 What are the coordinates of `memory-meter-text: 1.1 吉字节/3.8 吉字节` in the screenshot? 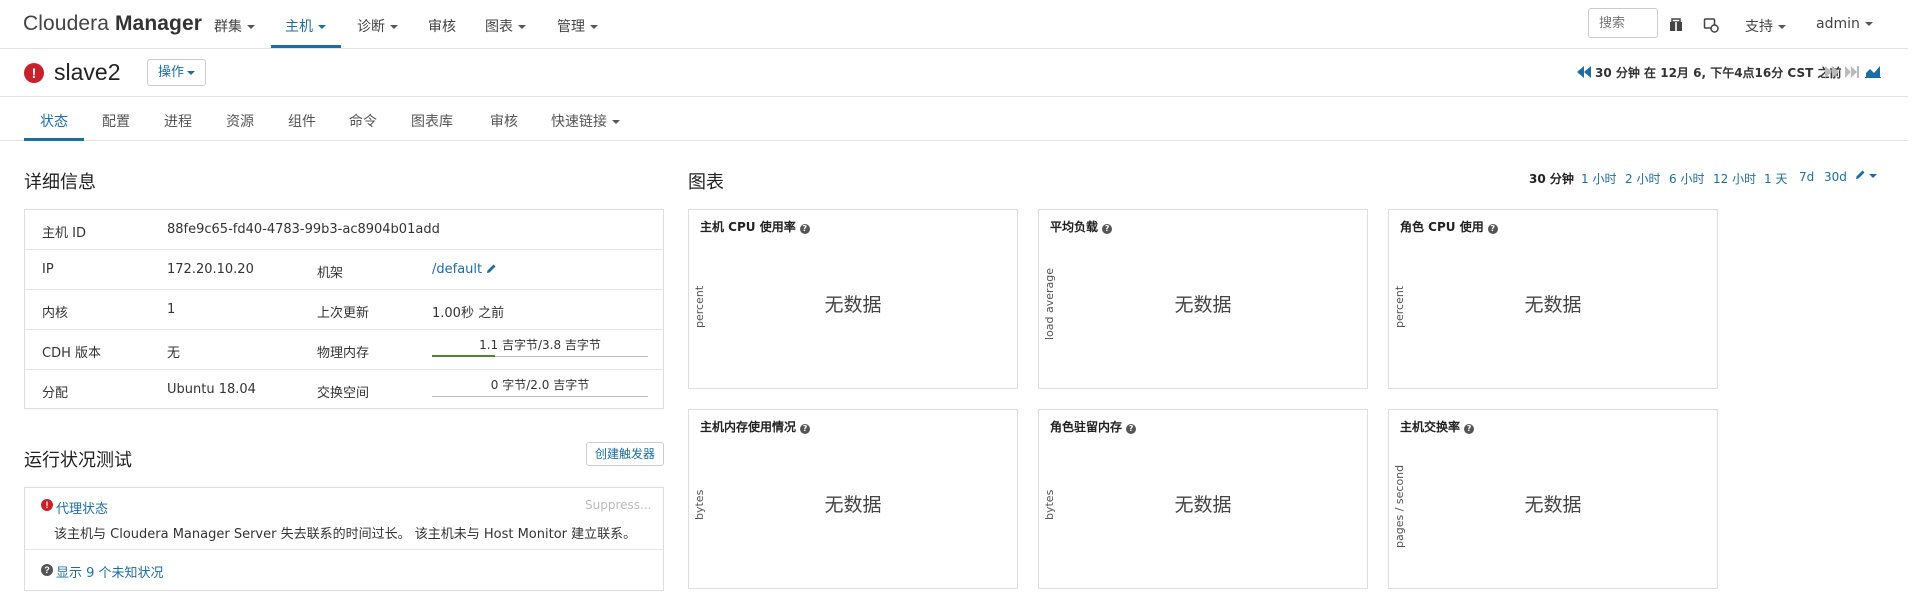 It's located at (540, 345).